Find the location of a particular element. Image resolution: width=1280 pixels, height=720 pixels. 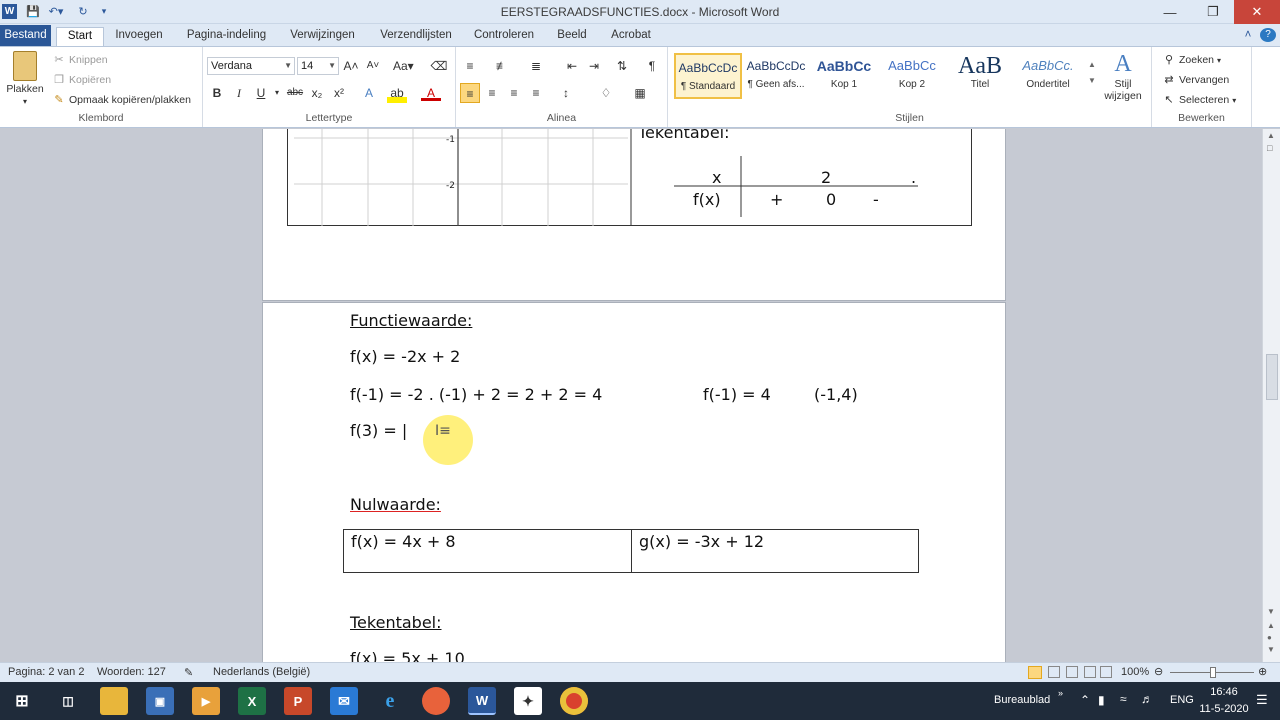

mail-icon: ✉ is located at coordinates (344, 701).